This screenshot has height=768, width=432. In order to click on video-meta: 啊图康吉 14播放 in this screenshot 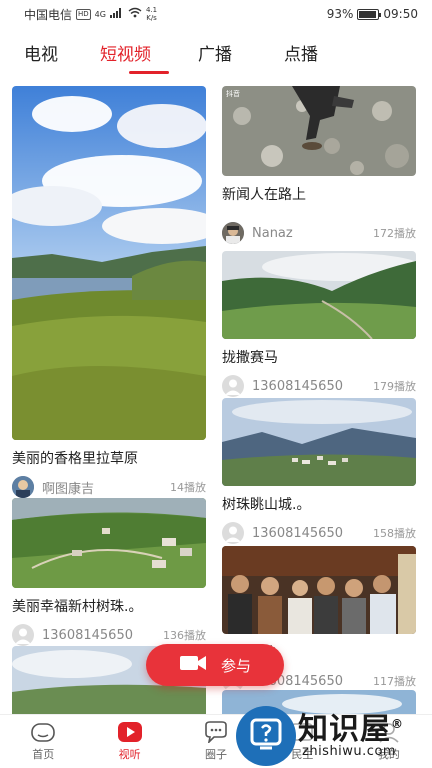, I will do `click(109, 487)`.